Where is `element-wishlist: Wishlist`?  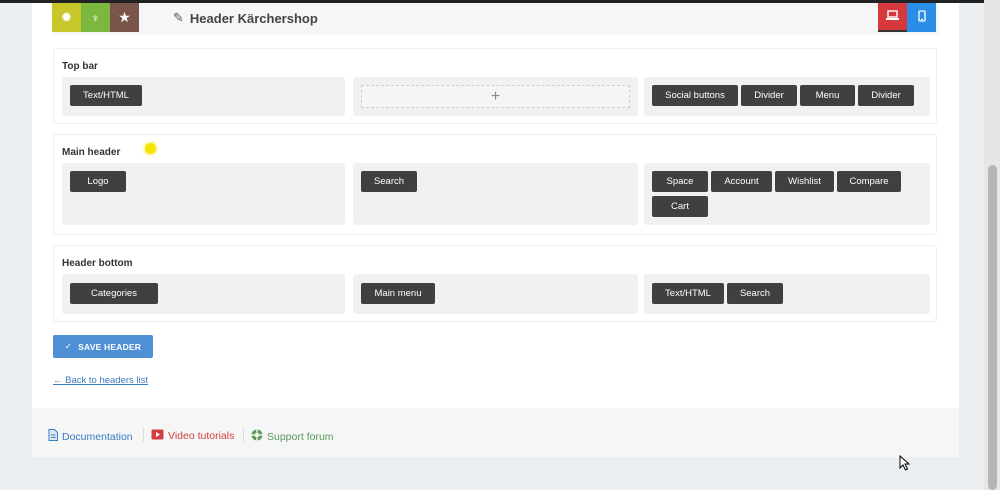
element-wishlist: Wishlist is located at coordinates (804, 181).